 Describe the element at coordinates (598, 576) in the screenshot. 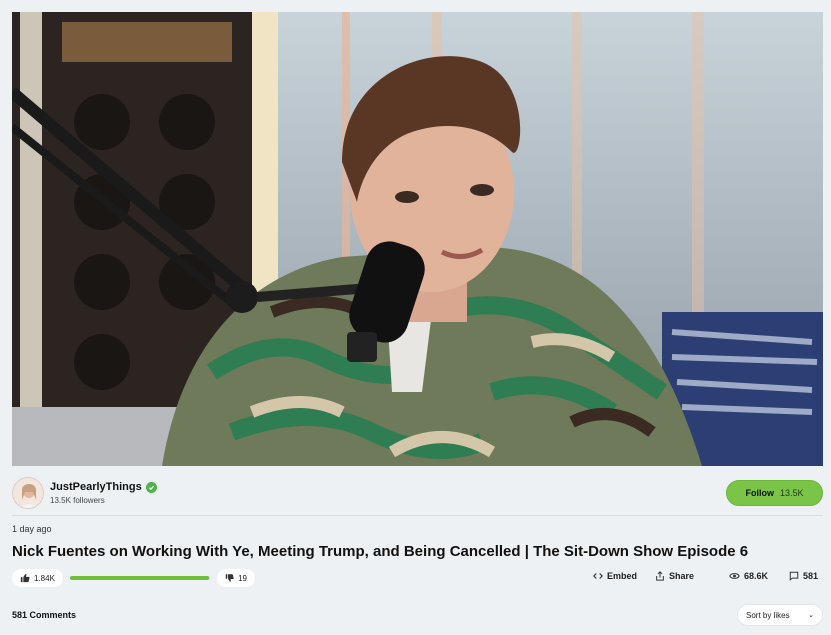

I see `code-icon` at that location.